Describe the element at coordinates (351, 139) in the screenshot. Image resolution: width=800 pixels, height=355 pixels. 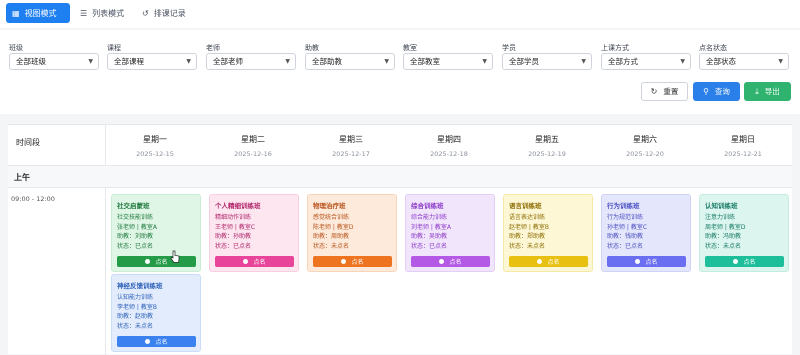
I see `day-name: 星期三` at that location.